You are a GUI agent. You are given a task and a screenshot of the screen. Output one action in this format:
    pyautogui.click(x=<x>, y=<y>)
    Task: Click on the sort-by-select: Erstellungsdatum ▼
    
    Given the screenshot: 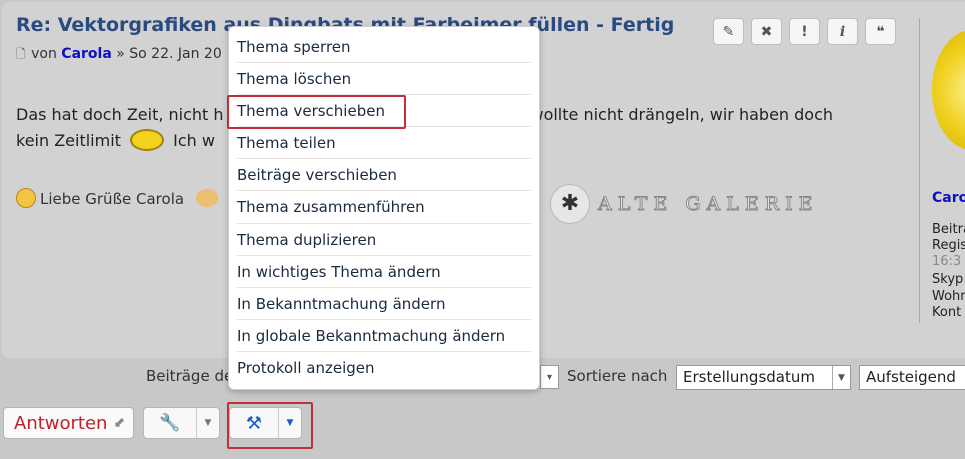 What is the action you would take?
    pyautogui.click(x=763, y=377)
    